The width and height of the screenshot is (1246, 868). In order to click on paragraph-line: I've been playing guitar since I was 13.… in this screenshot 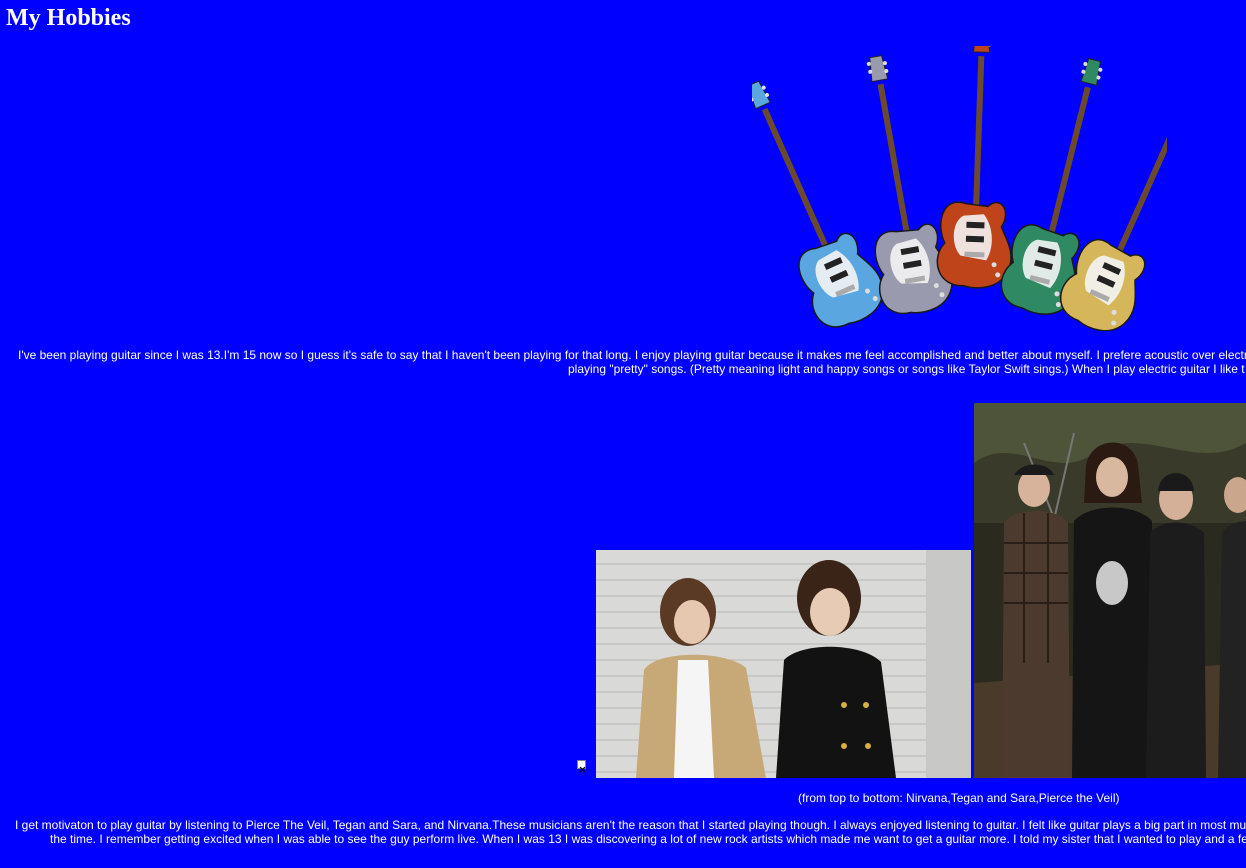, I will do `click(632, 355)`.